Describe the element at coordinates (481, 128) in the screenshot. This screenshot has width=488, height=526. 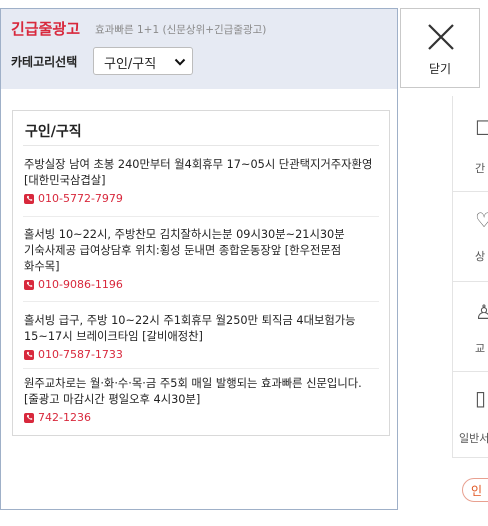
I see `background-icon: ☐` at that location.